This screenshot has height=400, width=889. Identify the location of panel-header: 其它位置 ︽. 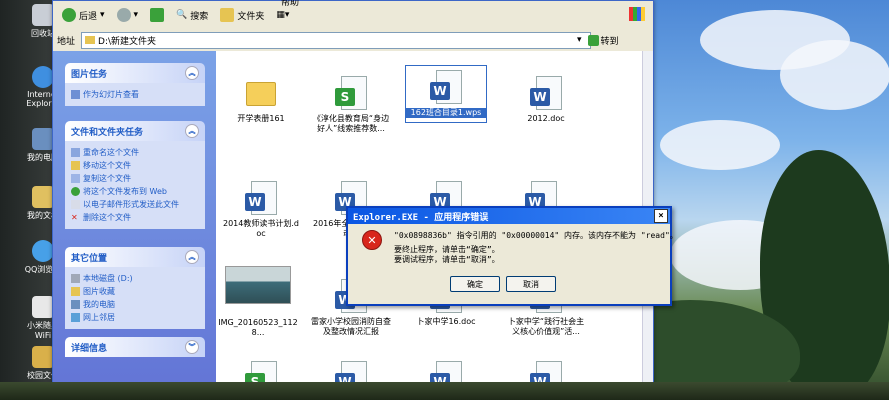
(135, 257).